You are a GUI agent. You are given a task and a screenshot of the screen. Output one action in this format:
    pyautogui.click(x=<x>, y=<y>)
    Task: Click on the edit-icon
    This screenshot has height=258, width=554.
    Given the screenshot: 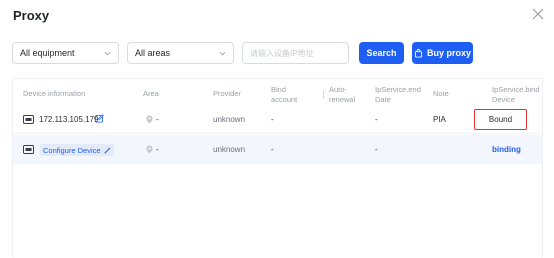 What is the action you would take?
    pyautogui.click(x=99, y=118)
    